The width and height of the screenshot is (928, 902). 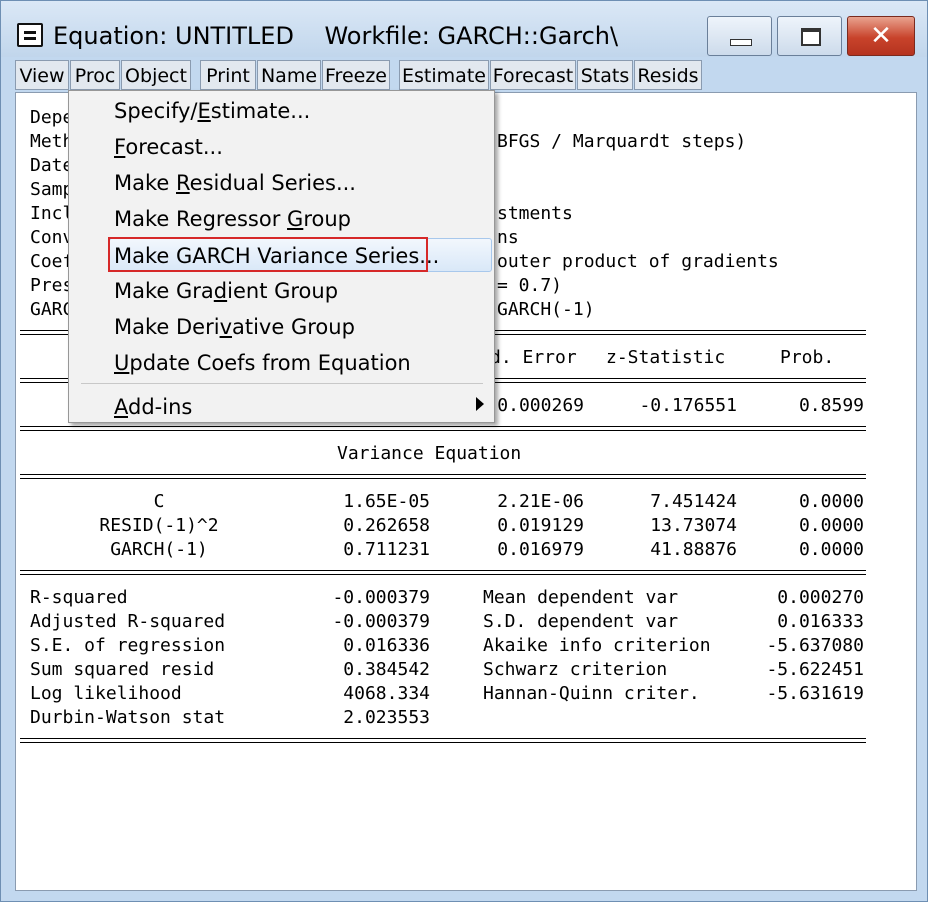 I want to click on header-method-tail: BFGS / Marquardt steps), so click(x=622, y=141).